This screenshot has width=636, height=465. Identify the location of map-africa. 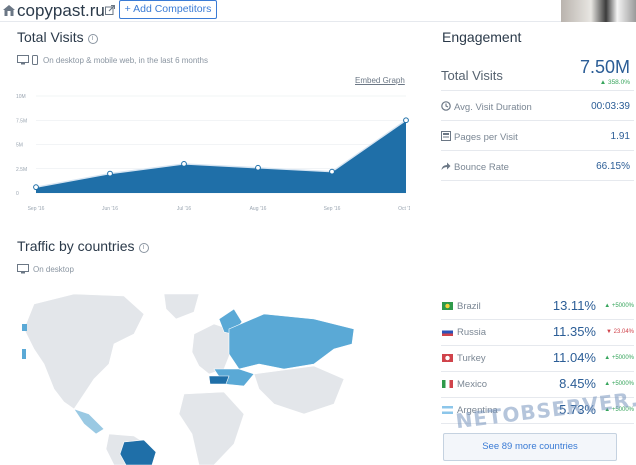
(211, 428).